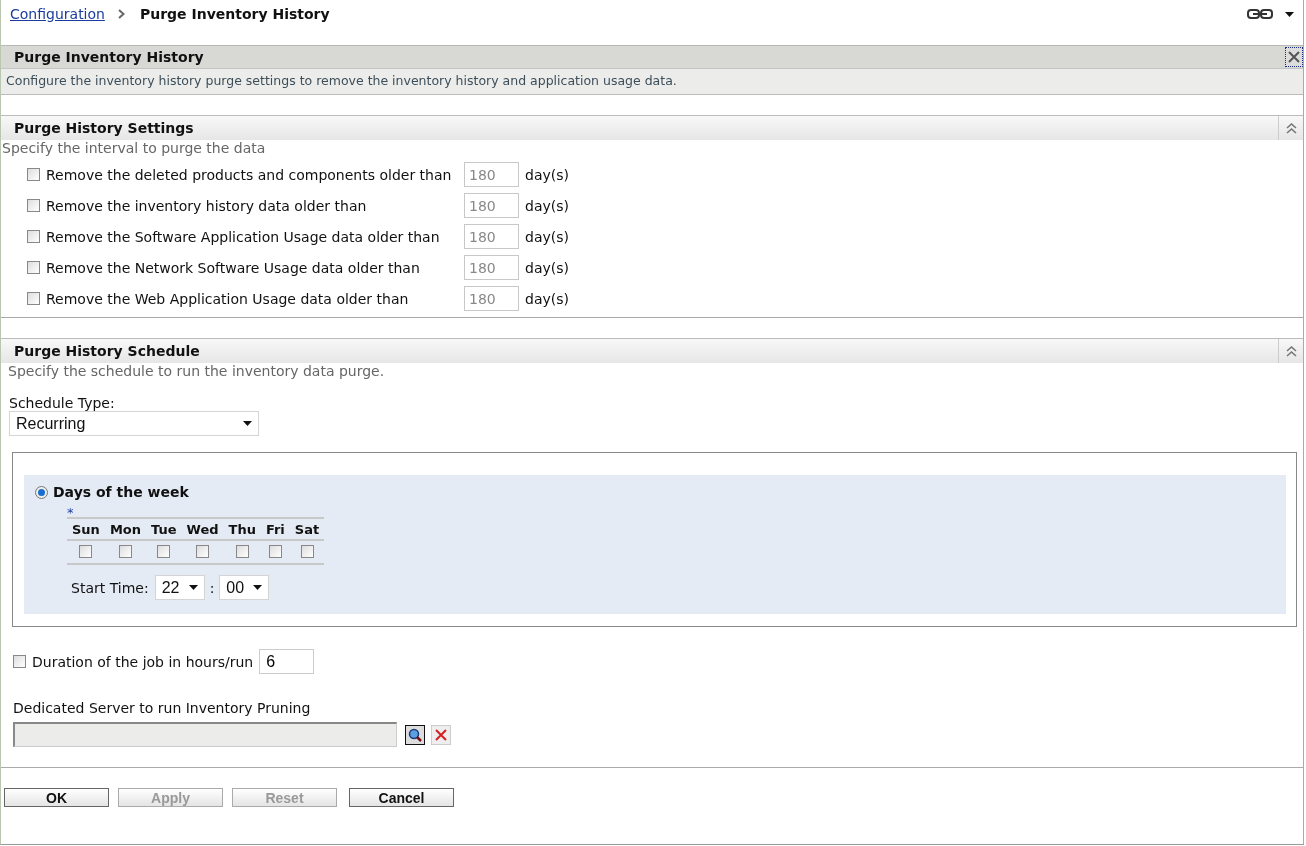  Describe the element at coordinates (652, 82) in the screenshot. I see `panel-description: Configure the inventory history purge settings to remove the inventory history and application usage data.` at that location.